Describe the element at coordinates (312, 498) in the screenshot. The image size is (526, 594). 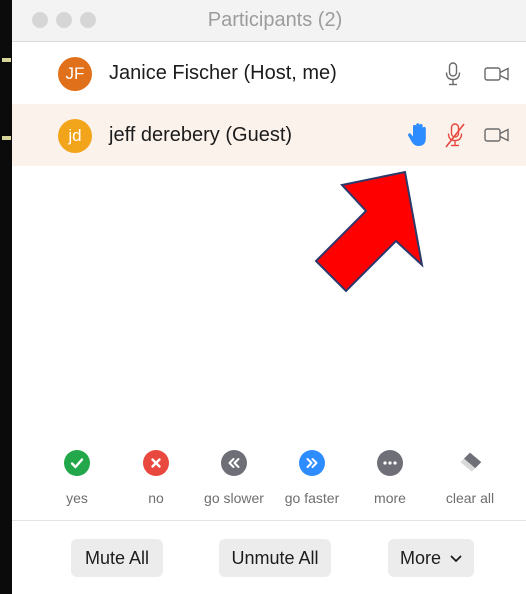
I see `reaction-label: go faster` at that location.